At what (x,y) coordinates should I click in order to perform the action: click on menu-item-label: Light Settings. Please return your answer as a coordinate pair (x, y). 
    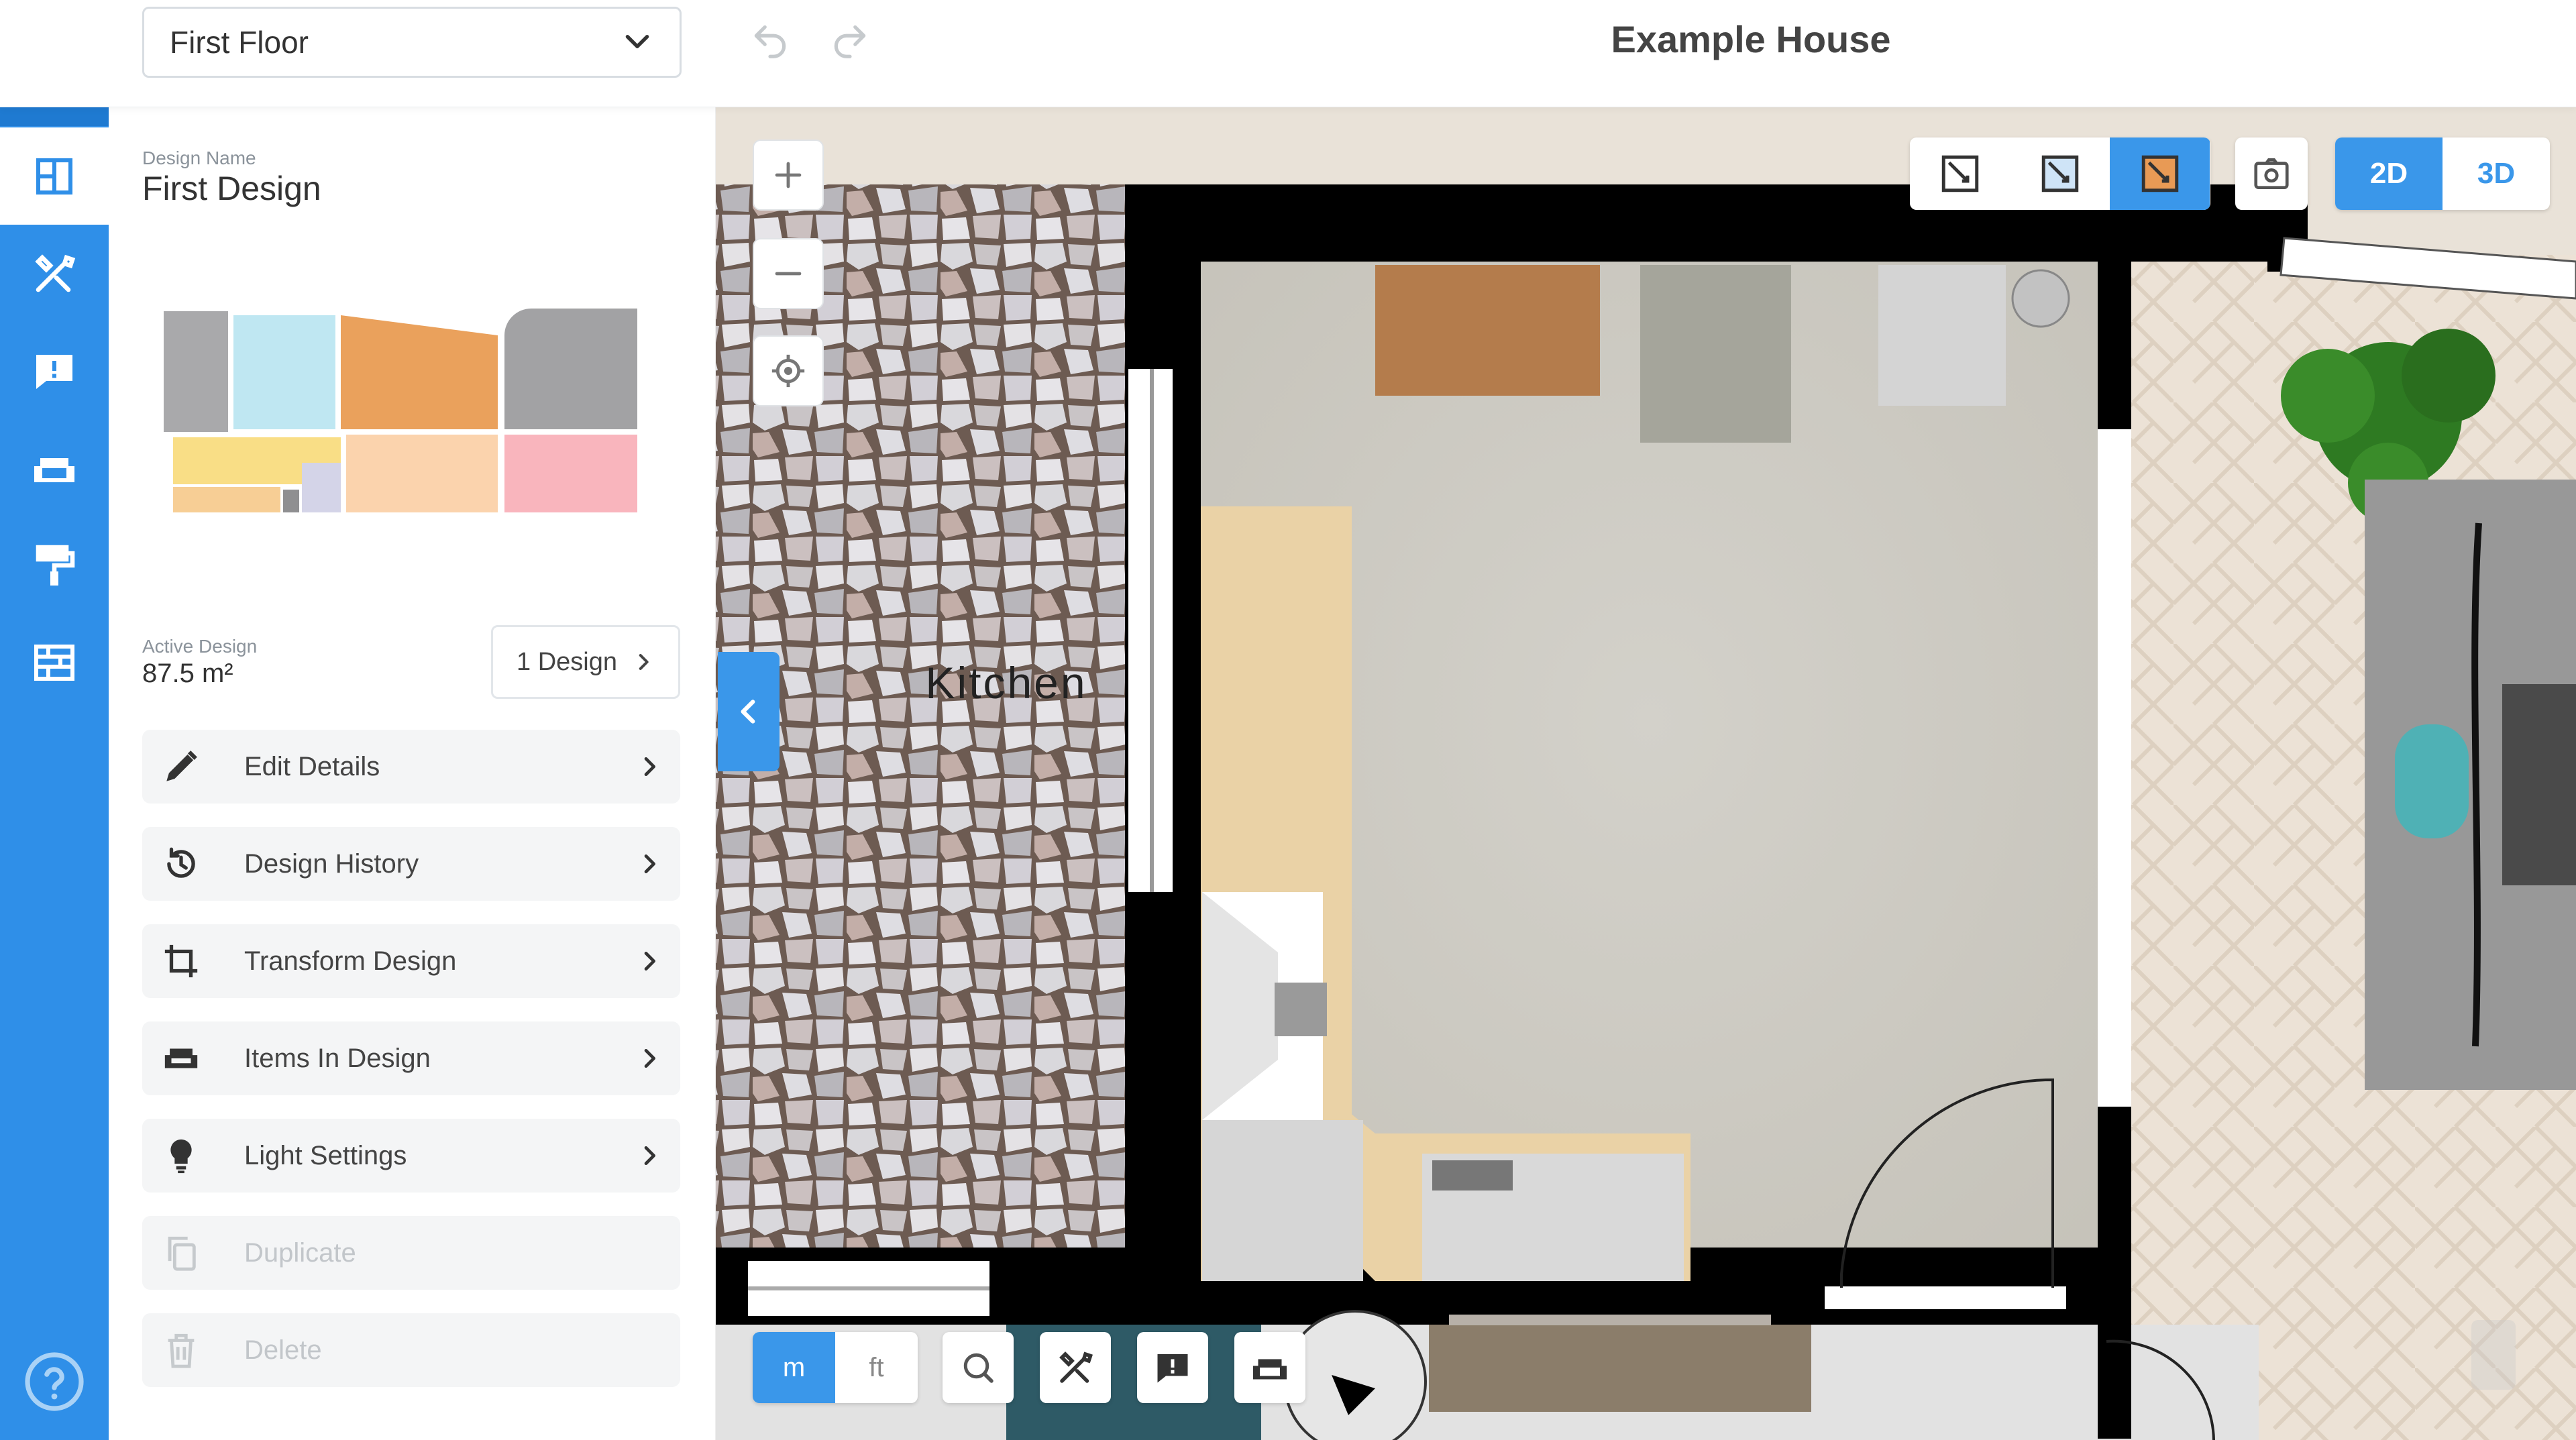
    Looking at the image, I should click on (325, 1155).